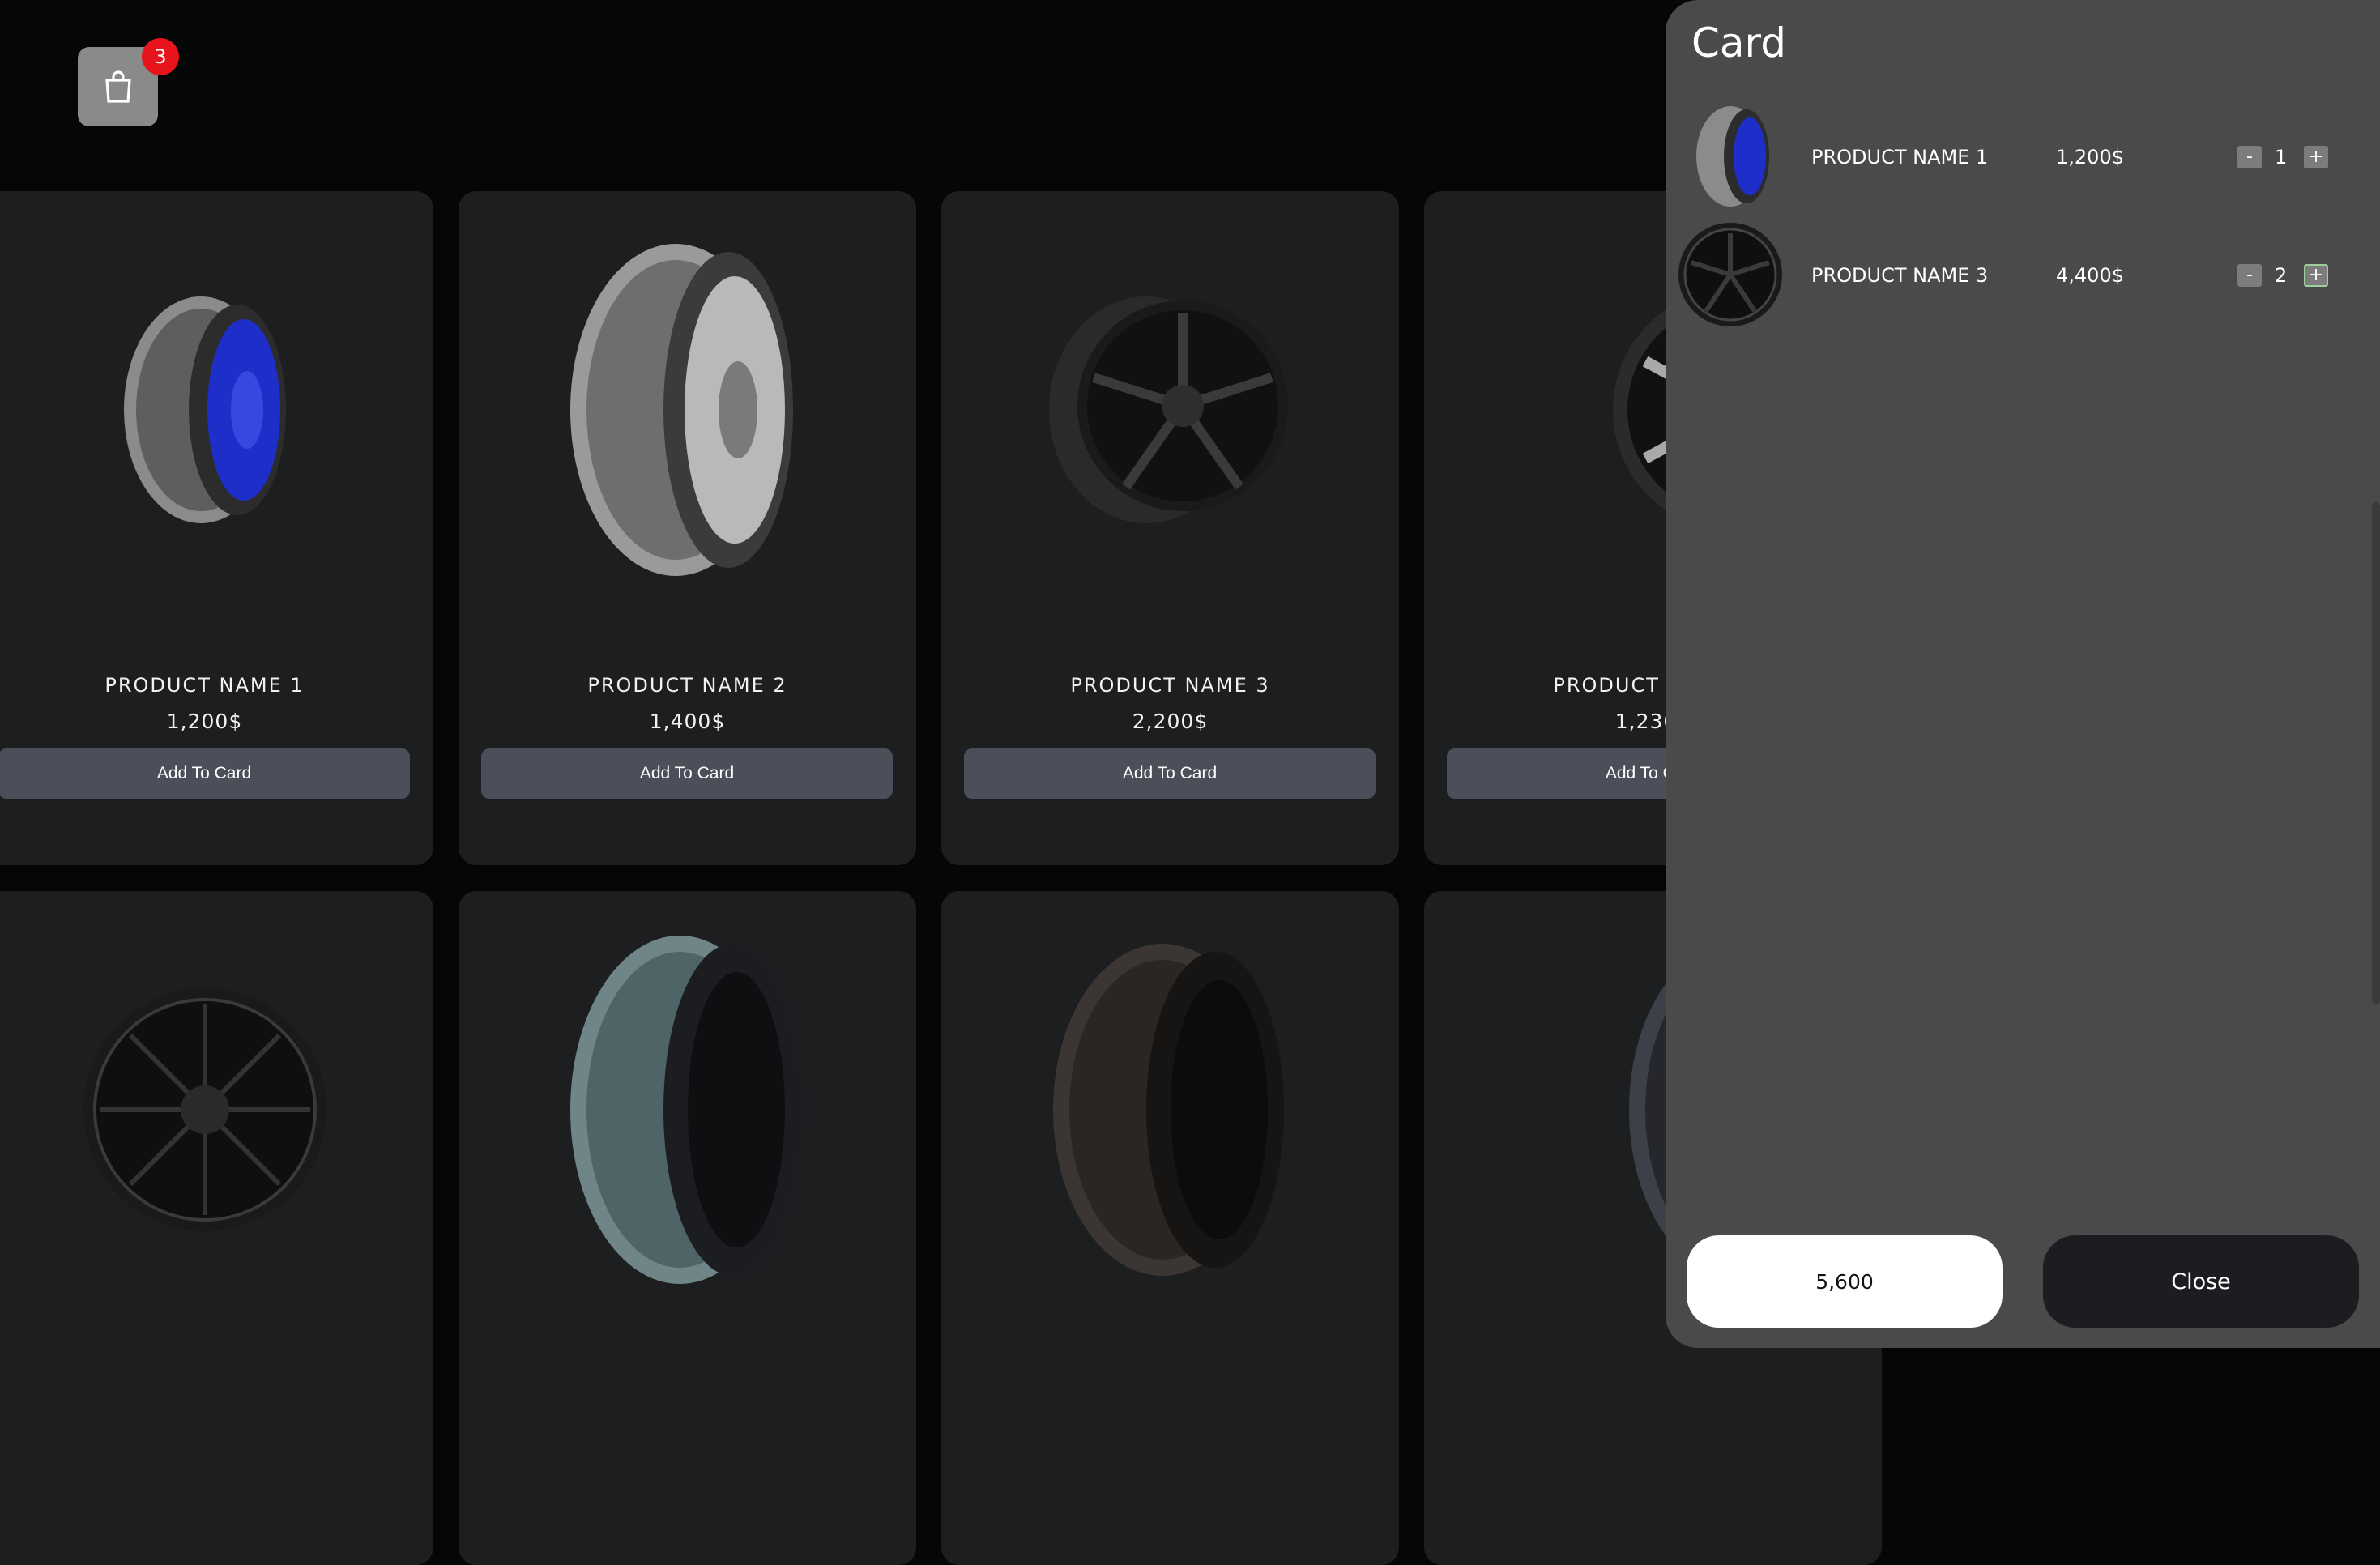 The width and height of the screenshot is (2380, 1565). Describe the element at coordinates (1900, 275) in the screenshot. I see `cart-item-name: PRODUCT NAME 3` at that location.